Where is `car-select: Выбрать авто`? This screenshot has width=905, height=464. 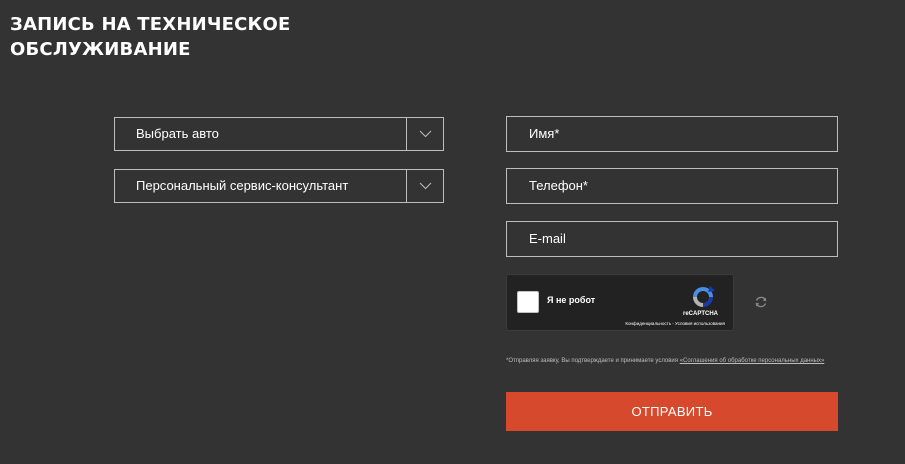
car-select: Выбрать авто is located at coordinates (279, 134).